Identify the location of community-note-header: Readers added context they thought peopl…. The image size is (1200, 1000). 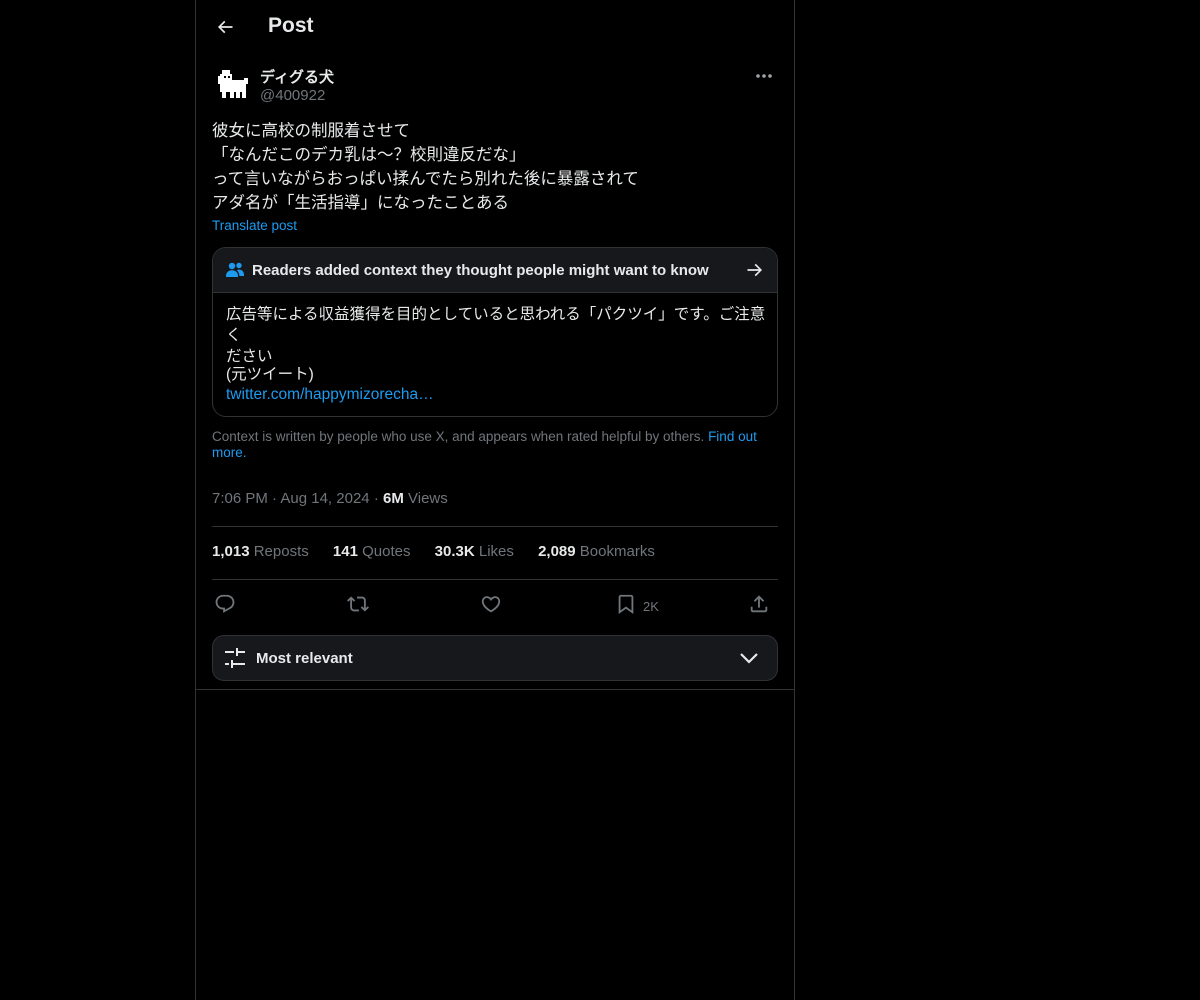
(495, 270).